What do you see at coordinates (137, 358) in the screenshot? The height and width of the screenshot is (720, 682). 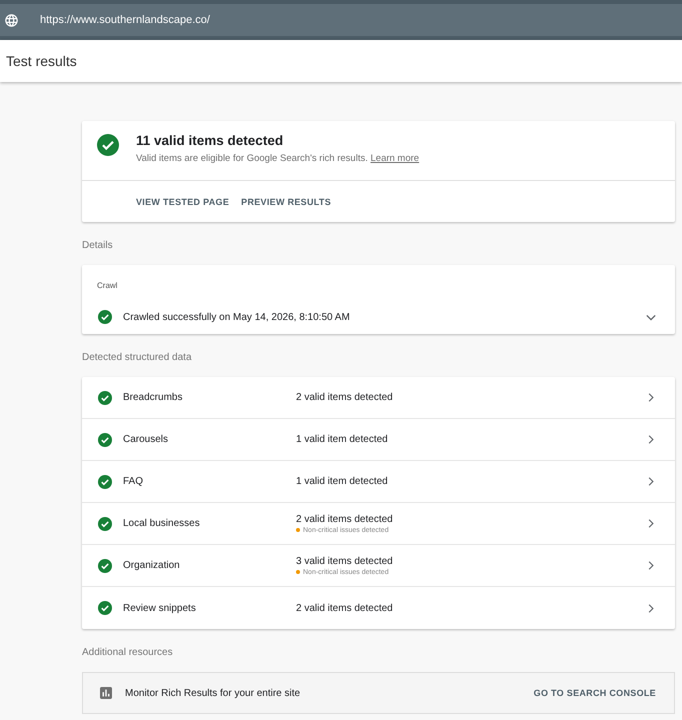 I see `section-heading: Detected structured data` at bounding box center [137, 358].